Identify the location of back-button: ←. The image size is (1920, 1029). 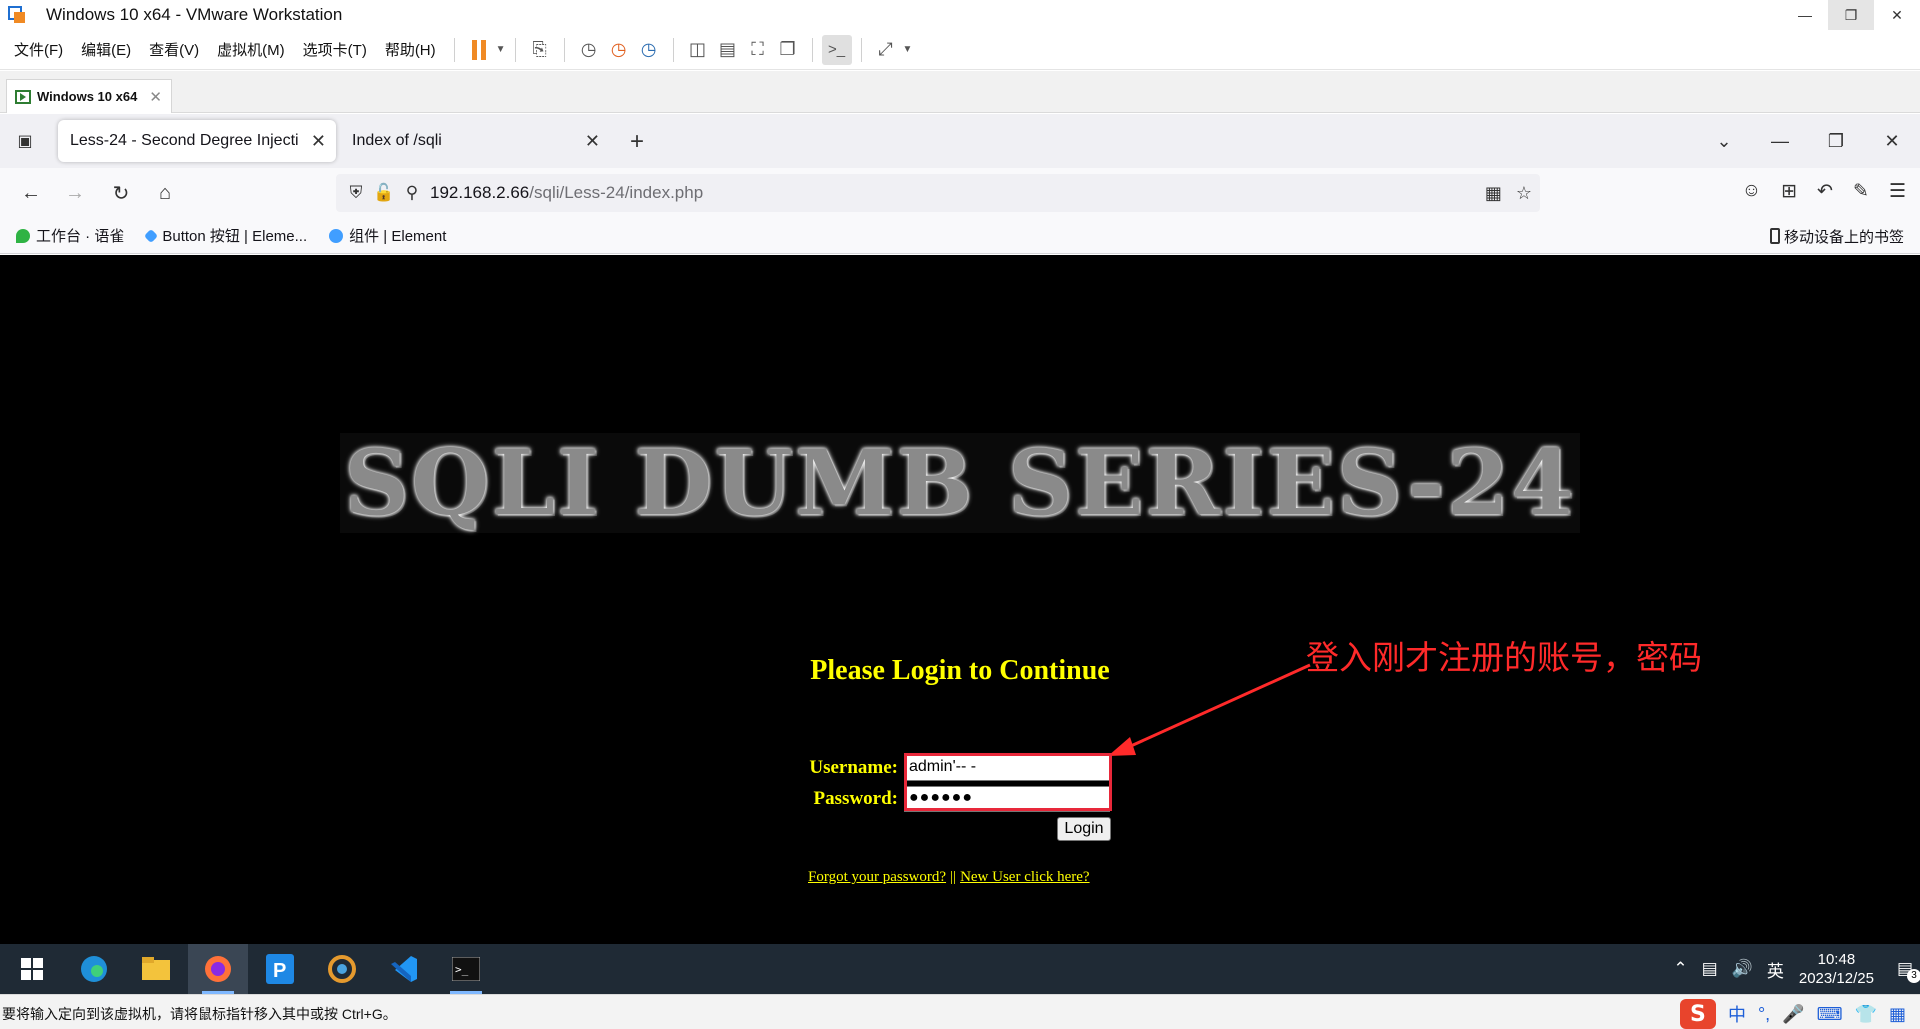
(31, 193).